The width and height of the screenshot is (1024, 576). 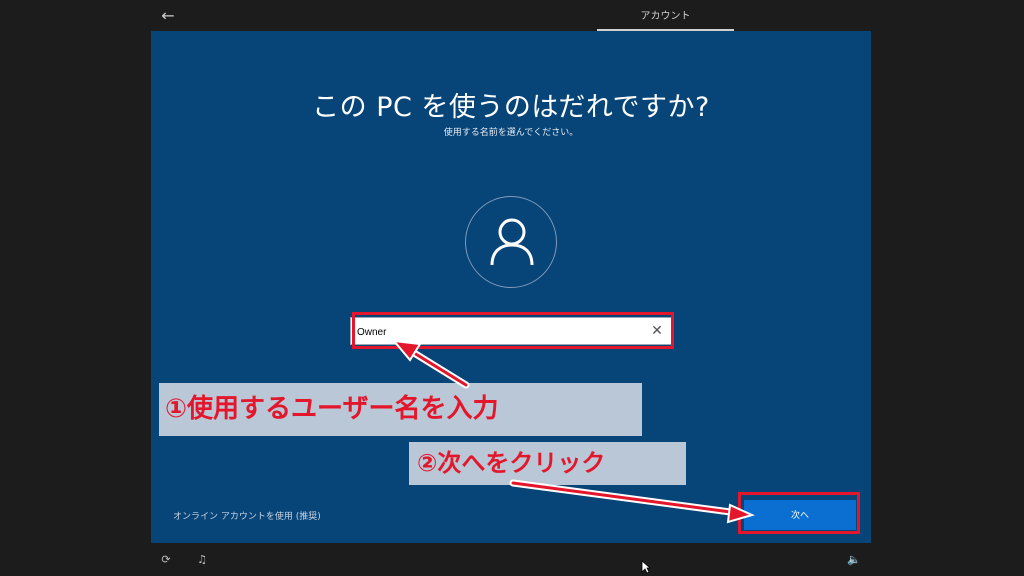 I want to click on arrow-to-next, so click(x=632, y=501).